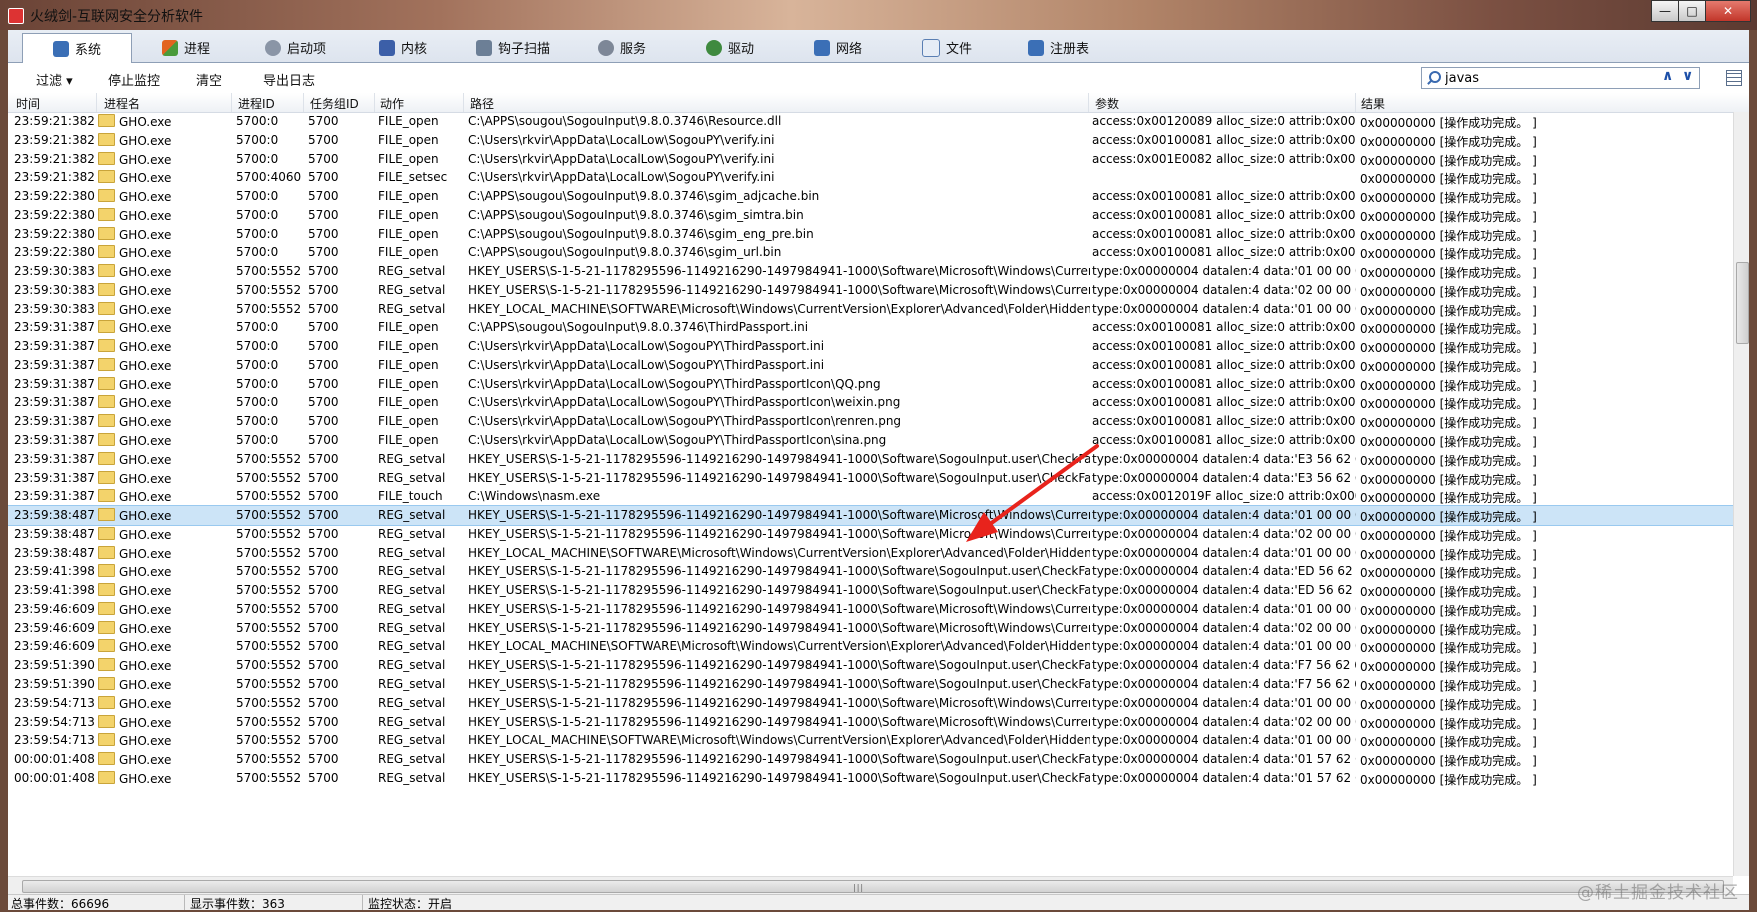 This screenshot has height=912, width=1757. What do you see at coordinates (343, 609) in the screenshot?
I see `cell-task-group-id: 5700` at bounding box center [343, 609].